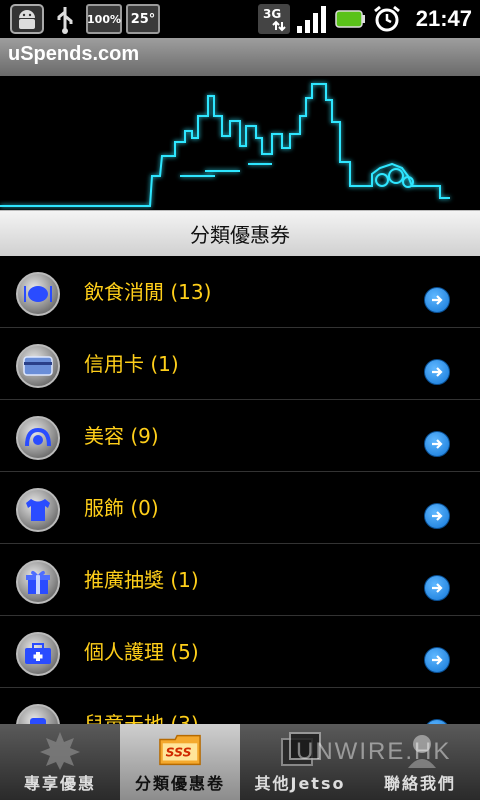 This screenshot has height=800, width=480. What do you see at coordinates (38, 654) in the screenshot?
I see `personal-care-icon` at bounding box center [38, 654].